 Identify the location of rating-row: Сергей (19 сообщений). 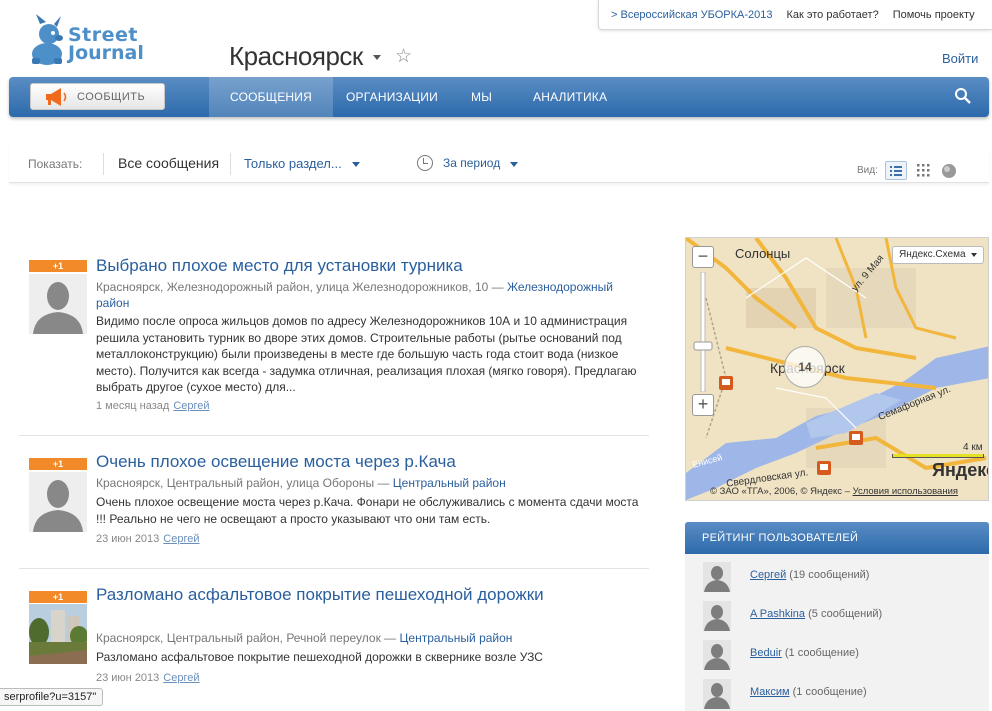
(843, 577).